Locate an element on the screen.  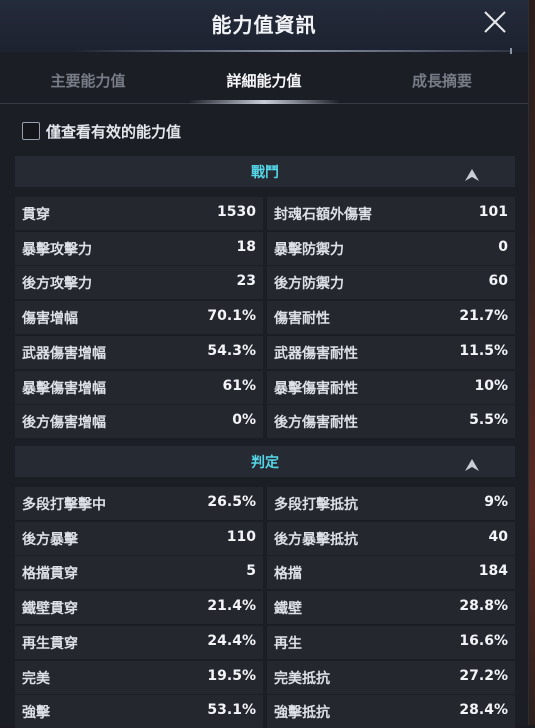
stat-name: 貫穿 is located at coordinates (36, 215).